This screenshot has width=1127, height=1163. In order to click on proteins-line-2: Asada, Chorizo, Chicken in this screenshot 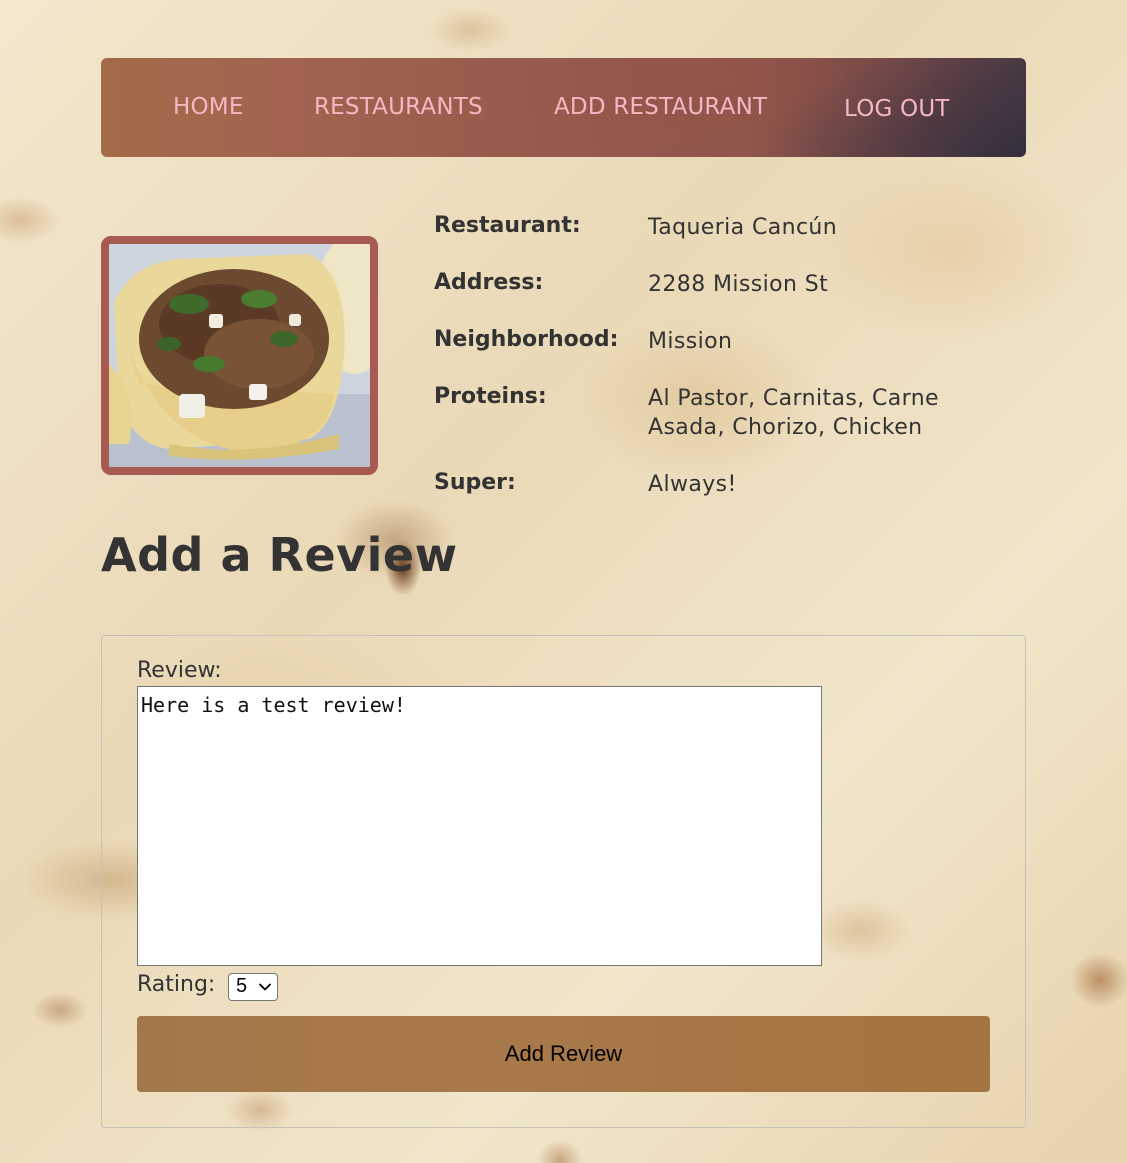, I will do `click(785, 427)`.